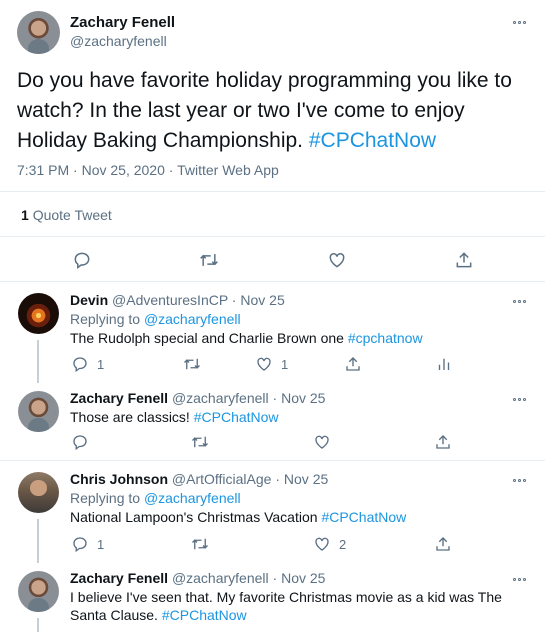  What do you see at coordinates (290, 417) in the screenshot?
I see `reply-text: Those are classics! #CPChatNow` at bounding box center [290, 417].